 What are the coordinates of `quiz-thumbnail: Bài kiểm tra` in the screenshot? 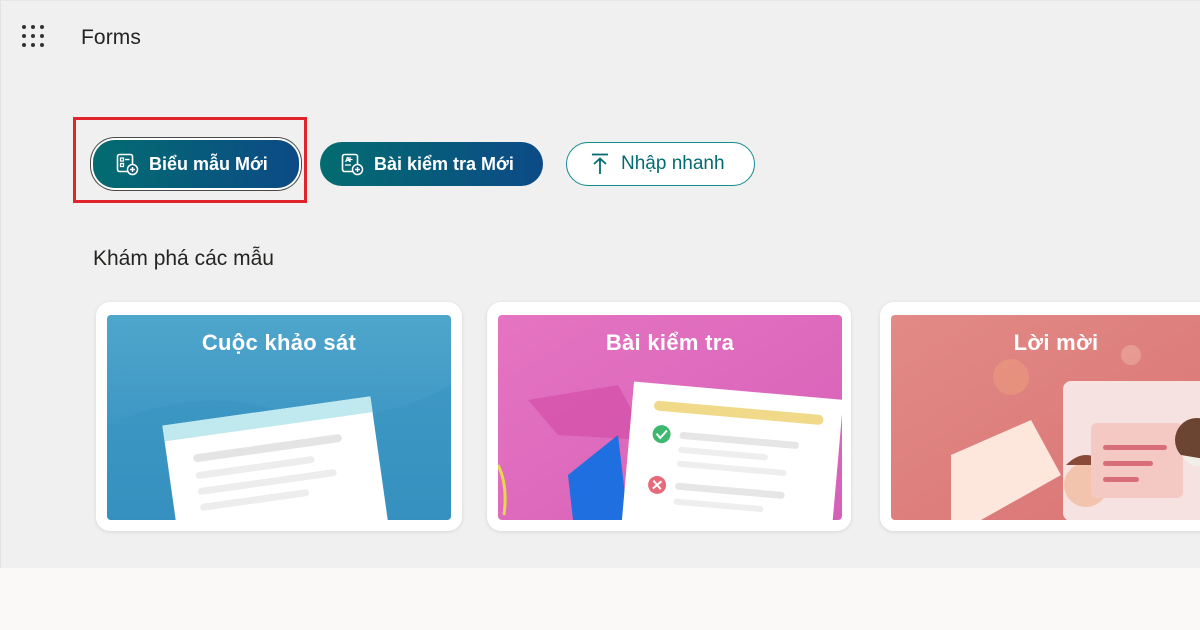 It's located at (670, 417).